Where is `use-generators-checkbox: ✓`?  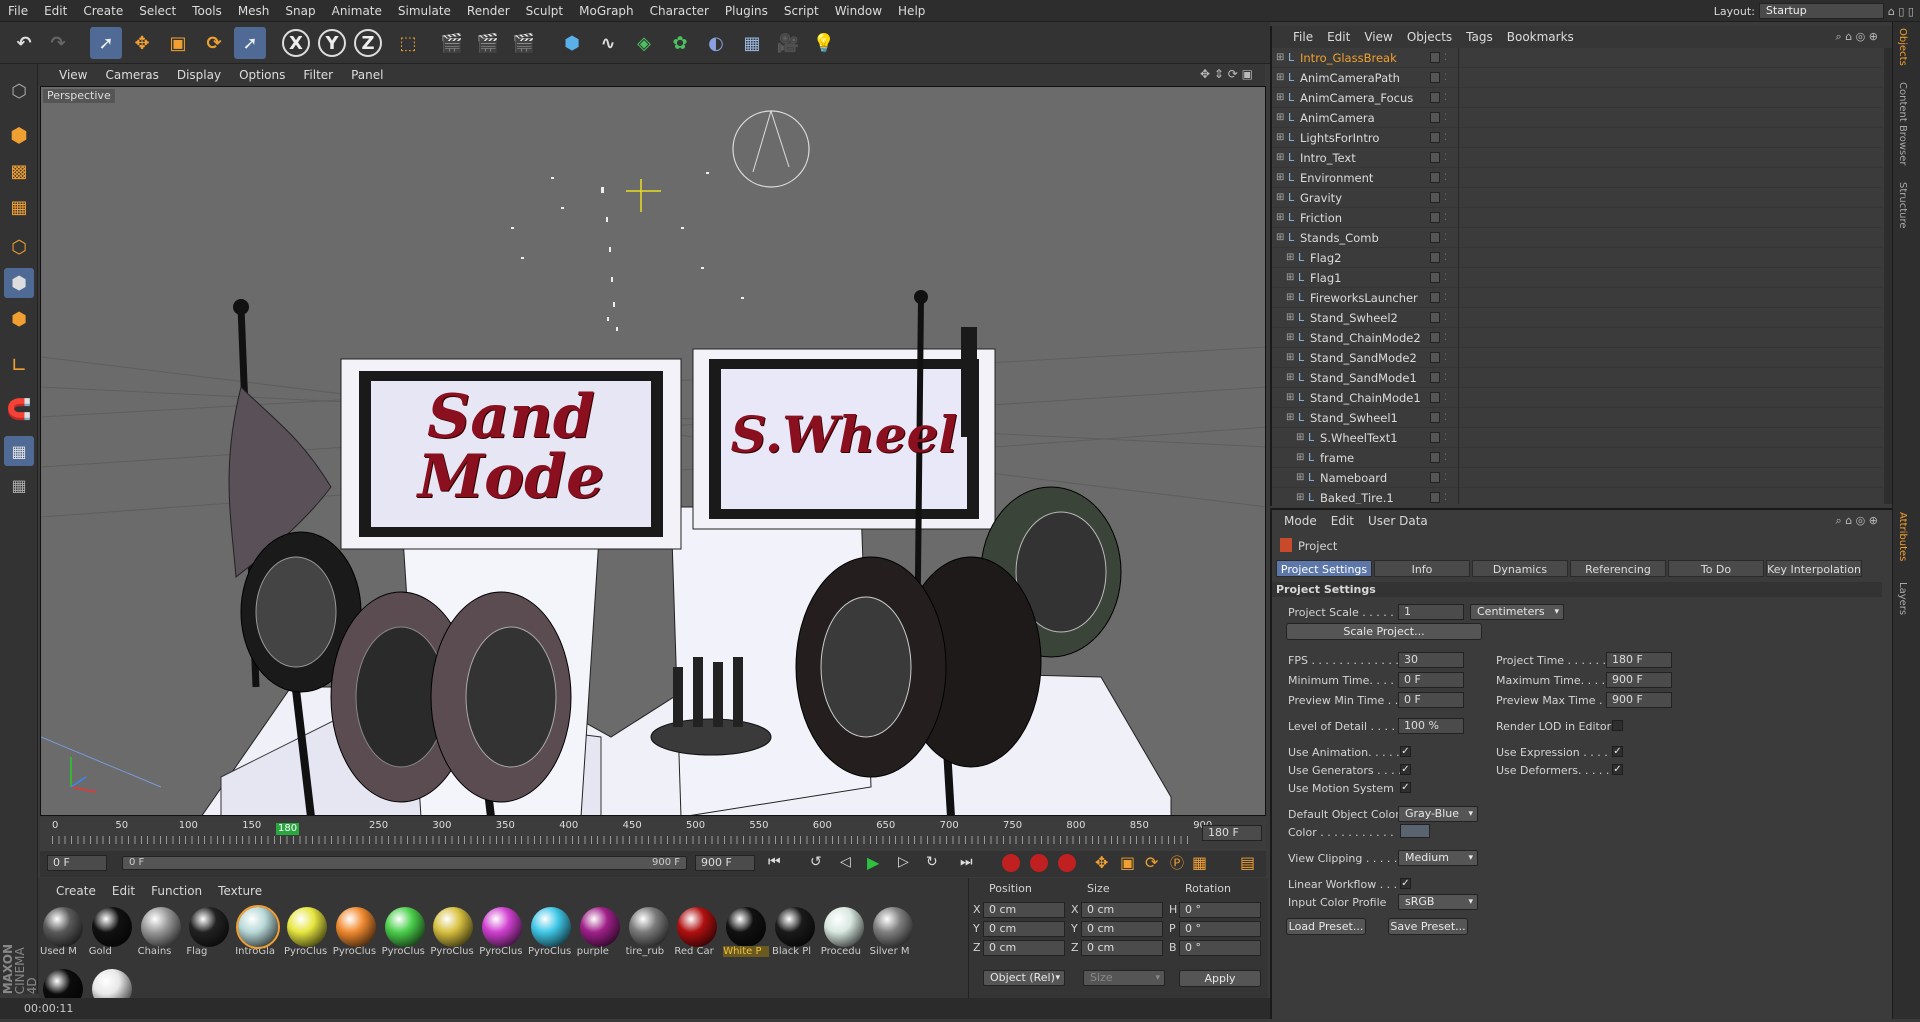 use-generators-checkbox: ✓ is located at coordinates (1405, 769).